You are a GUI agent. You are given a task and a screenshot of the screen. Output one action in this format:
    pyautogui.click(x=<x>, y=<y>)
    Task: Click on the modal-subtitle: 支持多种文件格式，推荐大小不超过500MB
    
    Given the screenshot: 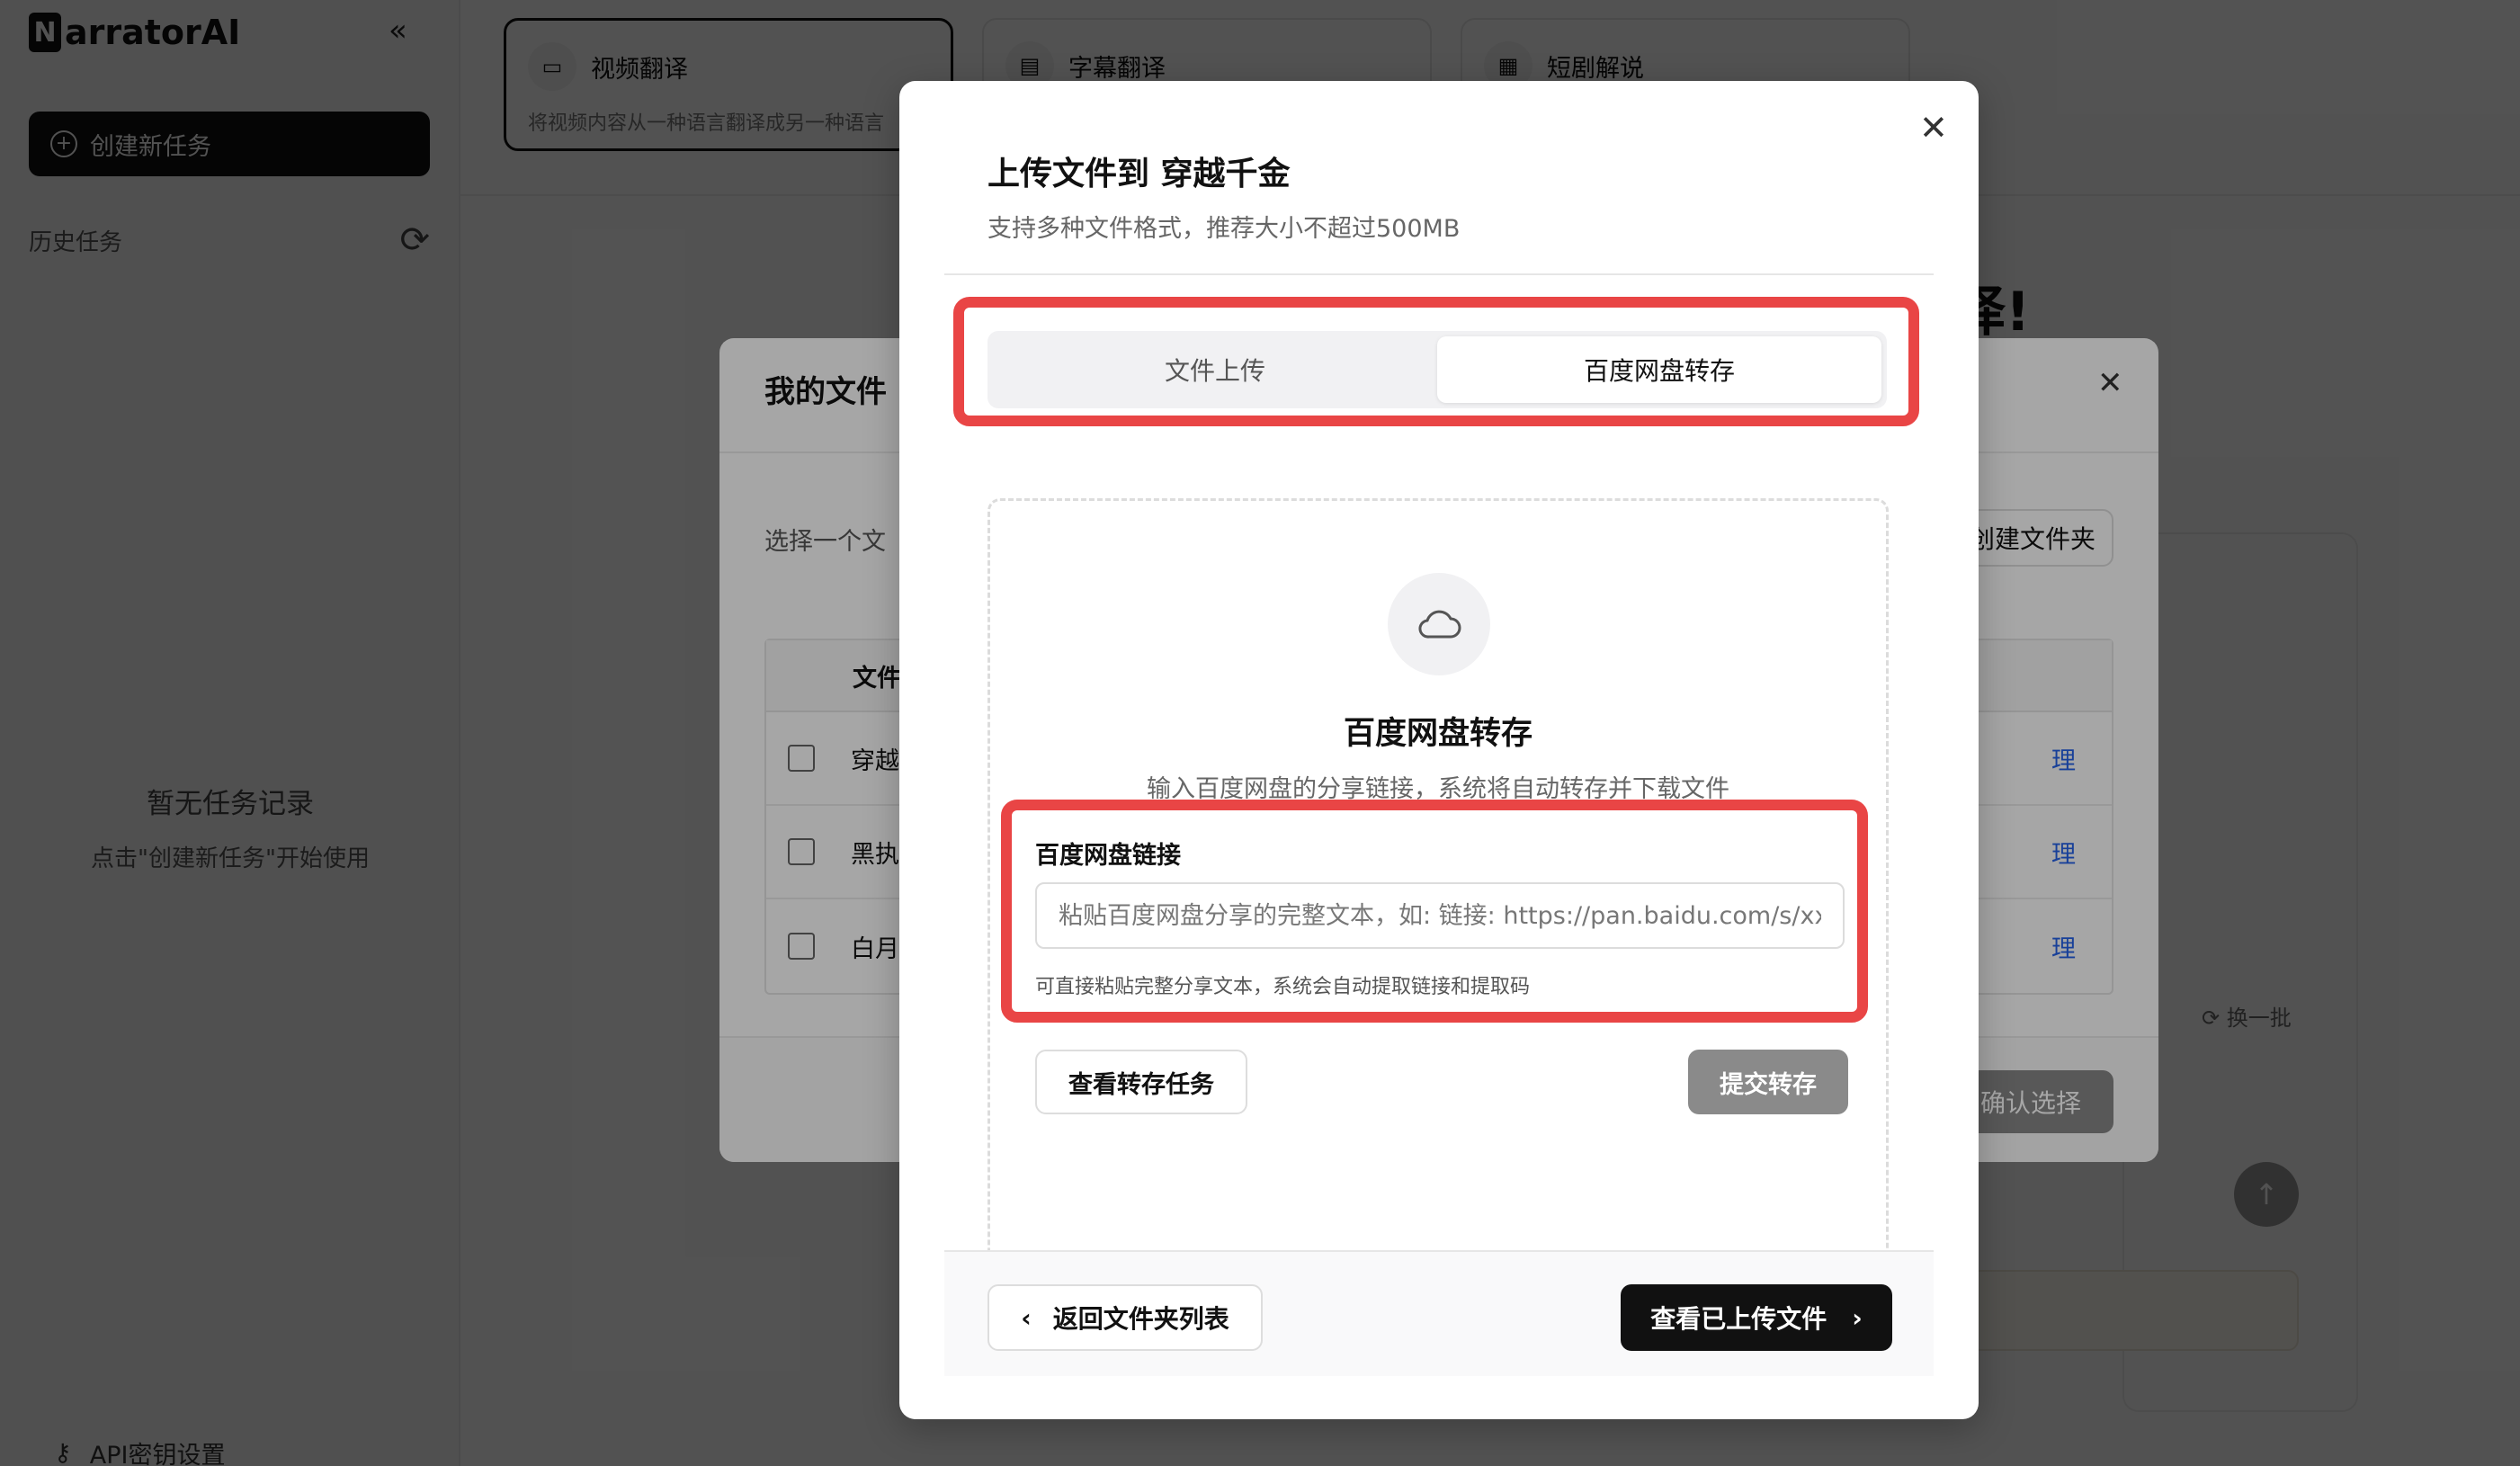 What is the action you would take?
    pyautogui.click(x=1224, y=229)
    